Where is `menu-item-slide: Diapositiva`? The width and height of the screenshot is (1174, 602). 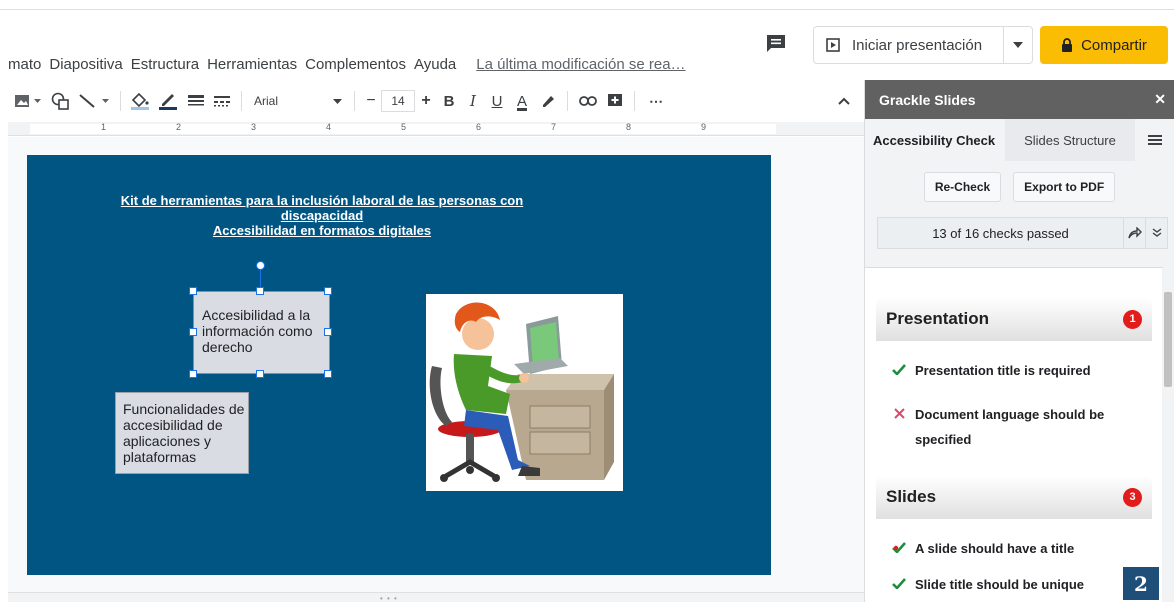
menu-item-slide: Diapositiva is located at coordinates (85, 64).